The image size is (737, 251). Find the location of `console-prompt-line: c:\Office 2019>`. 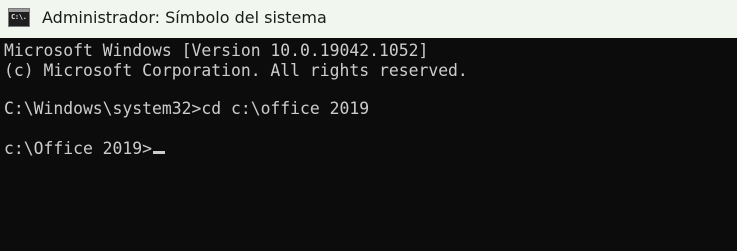

console-prompt-line: c:\Office 2019> is located at coordinates (85, 149).